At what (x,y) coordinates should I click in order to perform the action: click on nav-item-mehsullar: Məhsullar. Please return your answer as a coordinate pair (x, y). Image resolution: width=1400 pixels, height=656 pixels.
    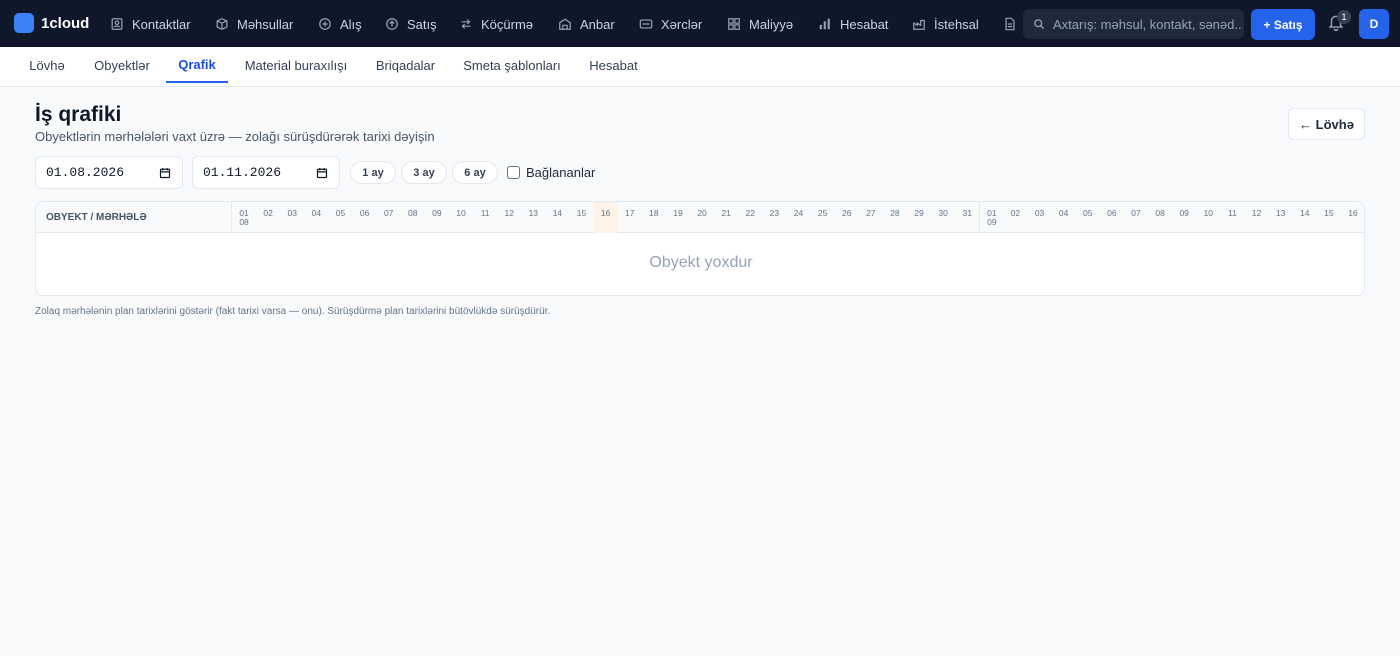
    Looking at the image, I should click on (254, 24).